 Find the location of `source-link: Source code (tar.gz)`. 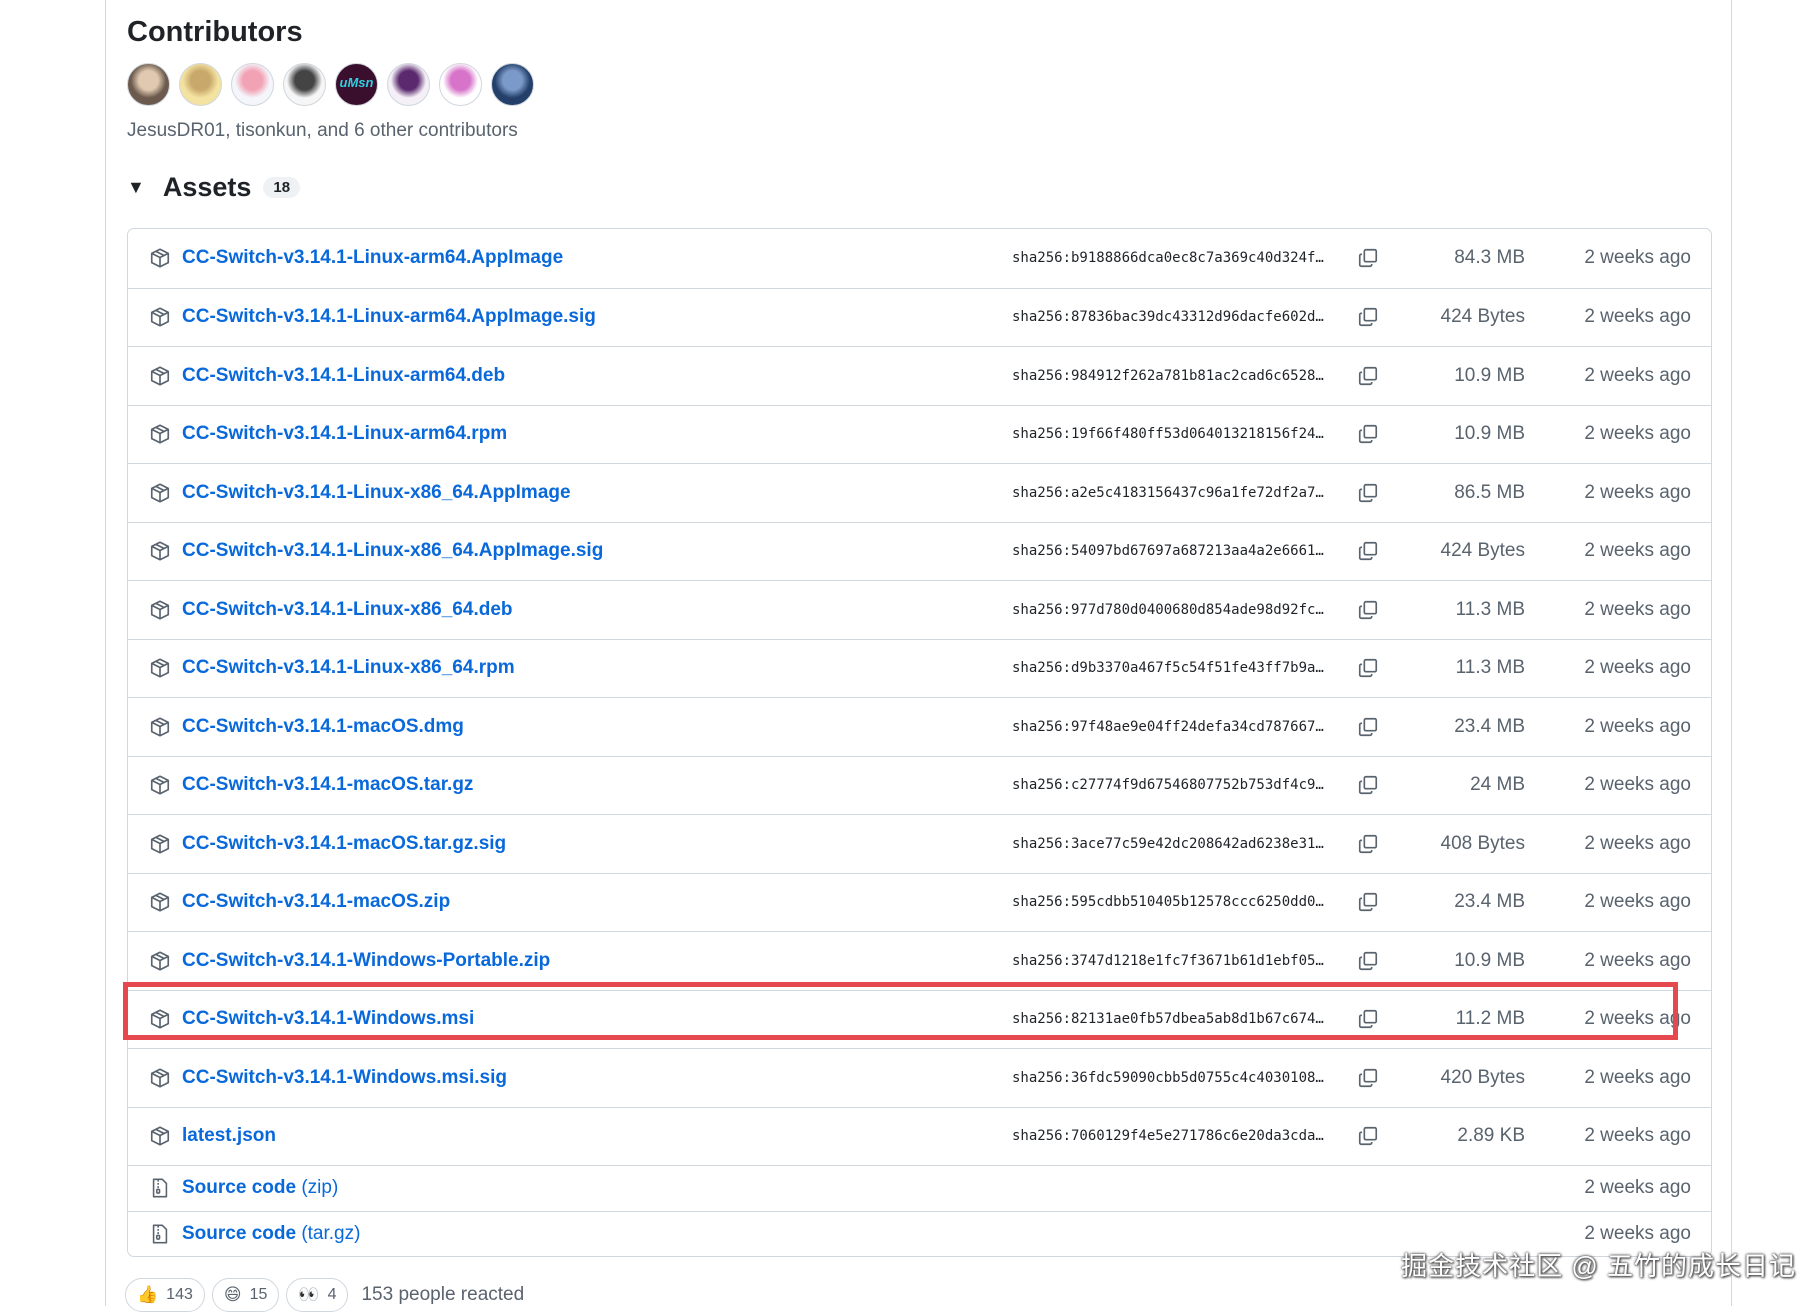

source-link: Source code (tar.gz) is located at coordinates (271, 1234).